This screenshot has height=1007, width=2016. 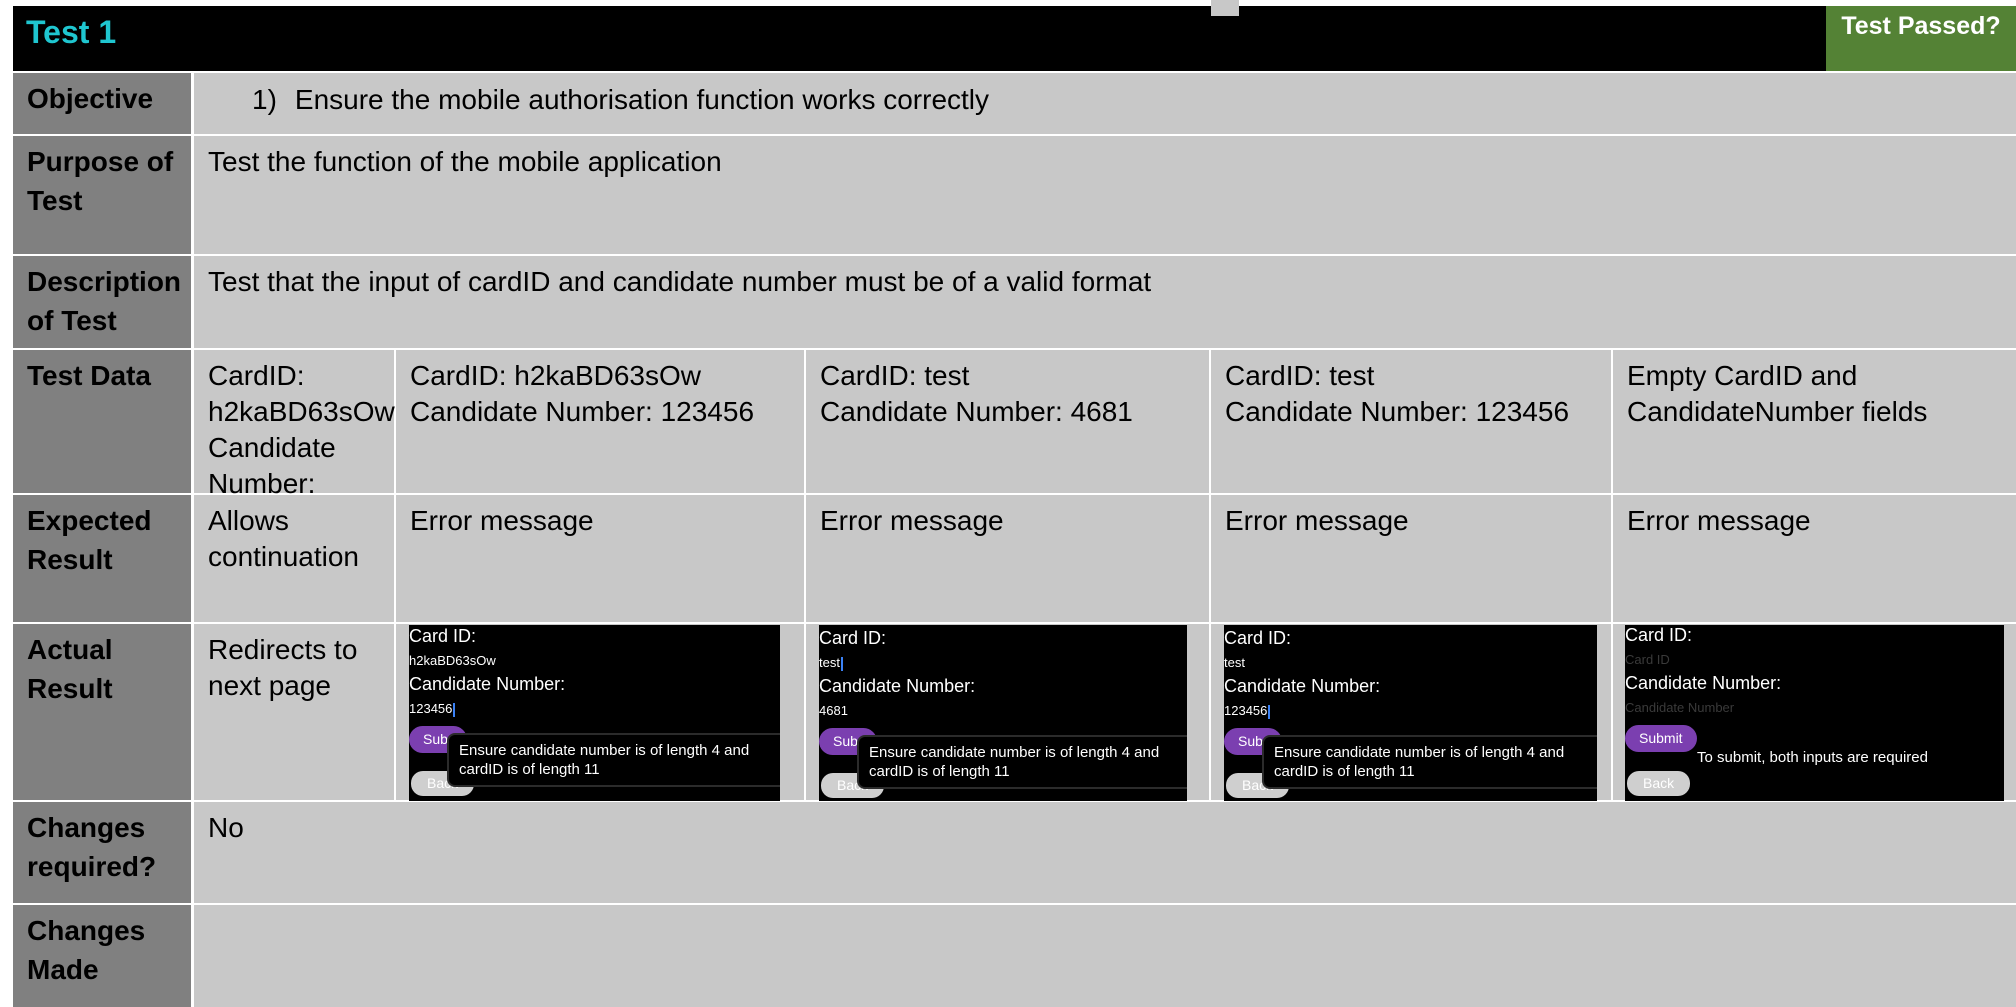 What do you see at coordinates (1921, 38) in the screenshot?
I see `test-passed-cell: Test Passed?` at bounding box center [1921, 38].